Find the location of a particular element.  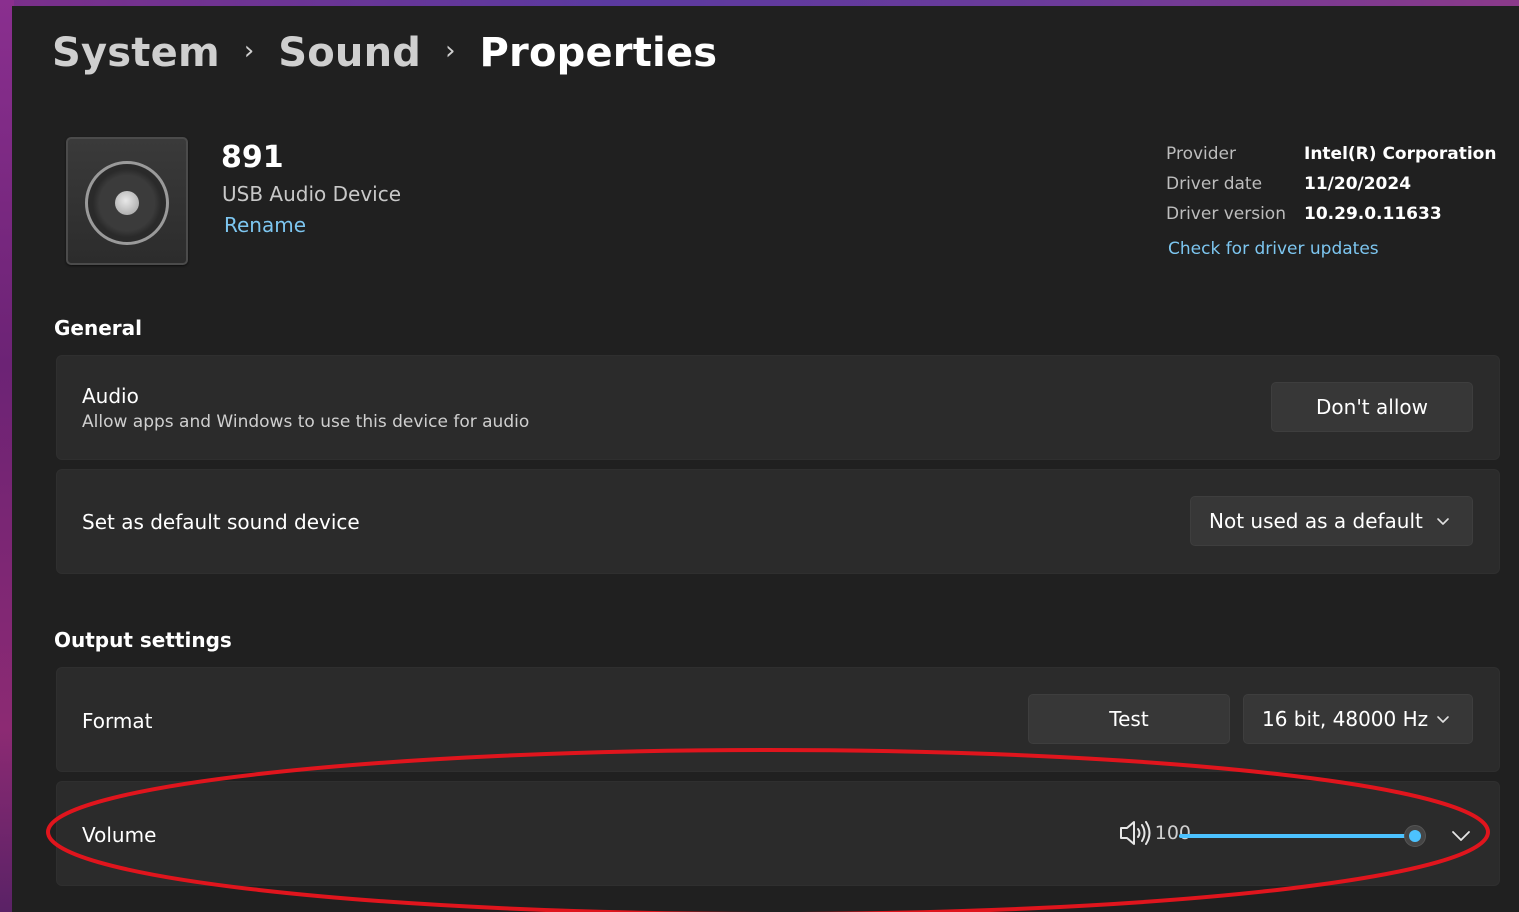

breadcrumb-sound: Sound is located at coordinates (349, 53).